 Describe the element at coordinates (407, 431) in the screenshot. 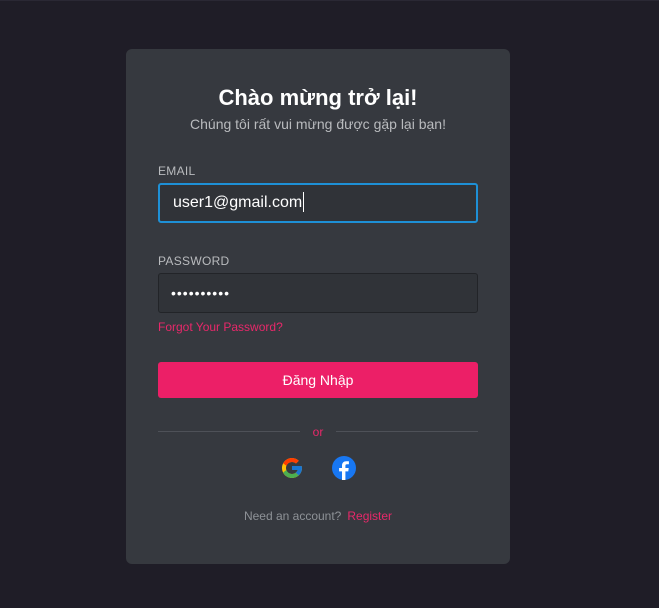

I see `divider-line-right` at that location.